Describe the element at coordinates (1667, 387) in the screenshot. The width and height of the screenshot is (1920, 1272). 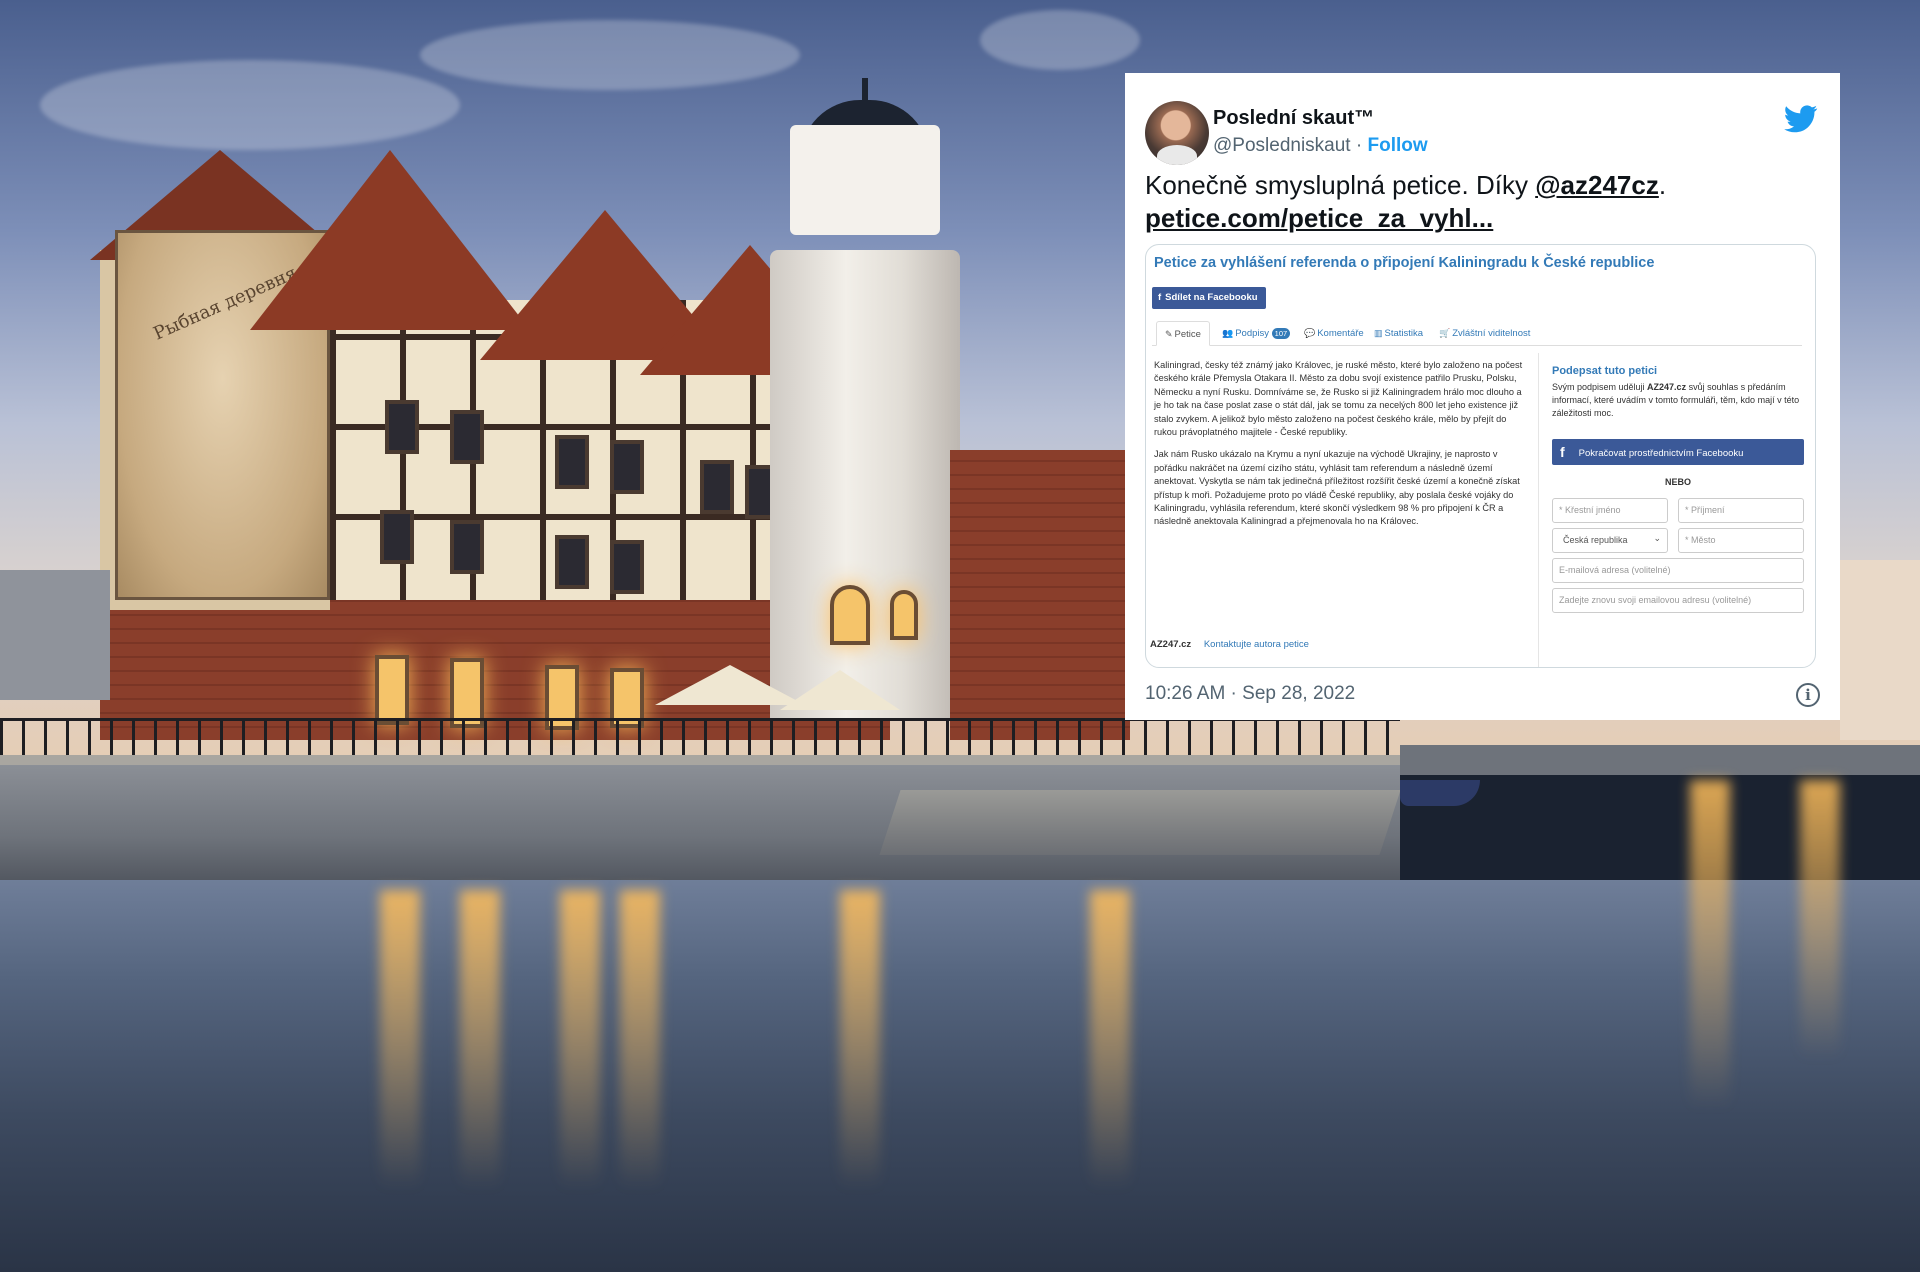
I see `sign-desc-brand: AZ247.cz` at that location.